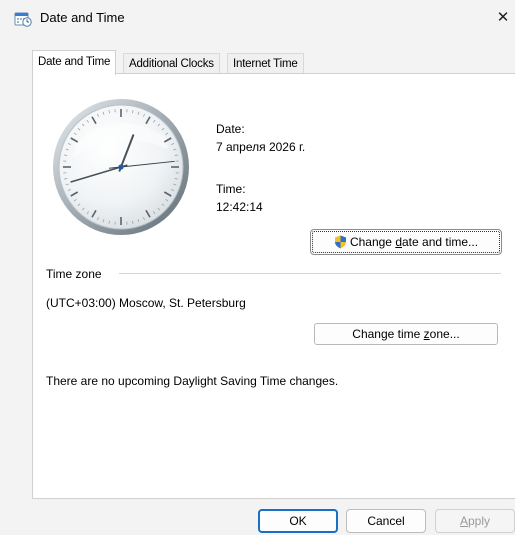  What do you see at coordinates (121, 167) in the screenshot?
I see `analog-clock` at bounding box center [121, 167].